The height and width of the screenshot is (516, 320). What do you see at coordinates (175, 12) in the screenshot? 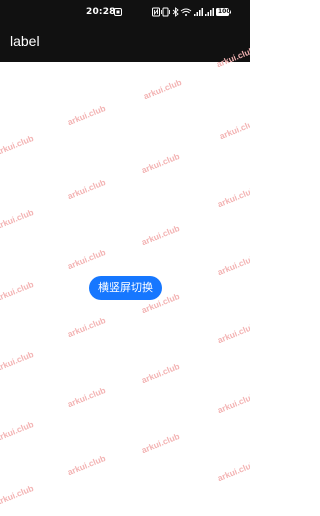
I see `bluetooth-icon` at bounding box center [175, 12].